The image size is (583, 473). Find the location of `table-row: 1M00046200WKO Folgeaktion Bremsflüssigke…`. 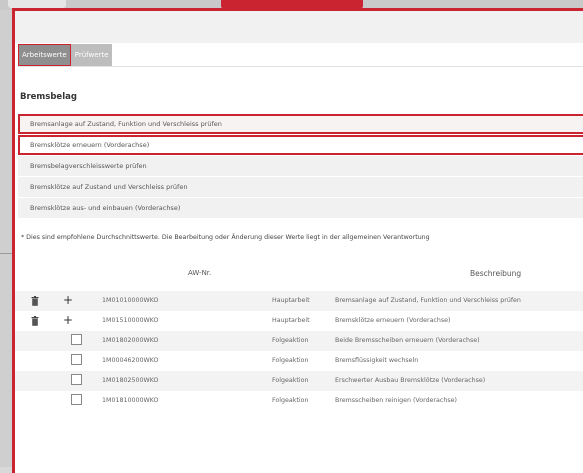

table-row: 1M00046200WKO Folgeaktion Bremsflüssigke… is located at coordinates (299, 361).